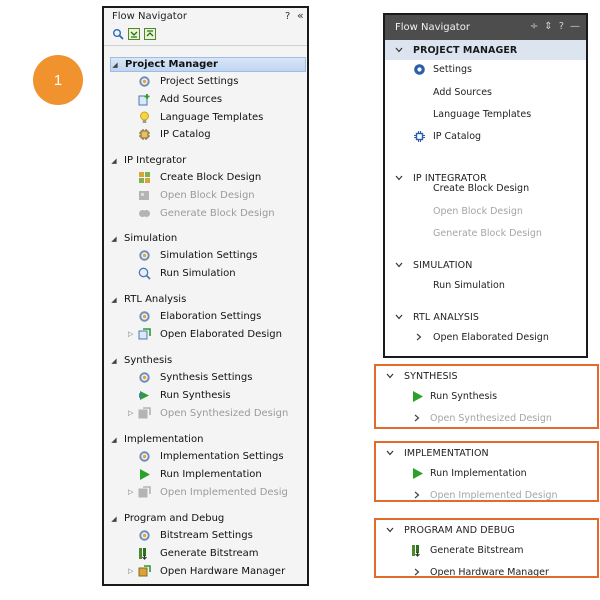 This screenshot has width=600, height=600. What do you see at coordinates (486, 376) in the screenshot?
I see `section-header: SYNTHESIS` at bounding box center [486, 376].